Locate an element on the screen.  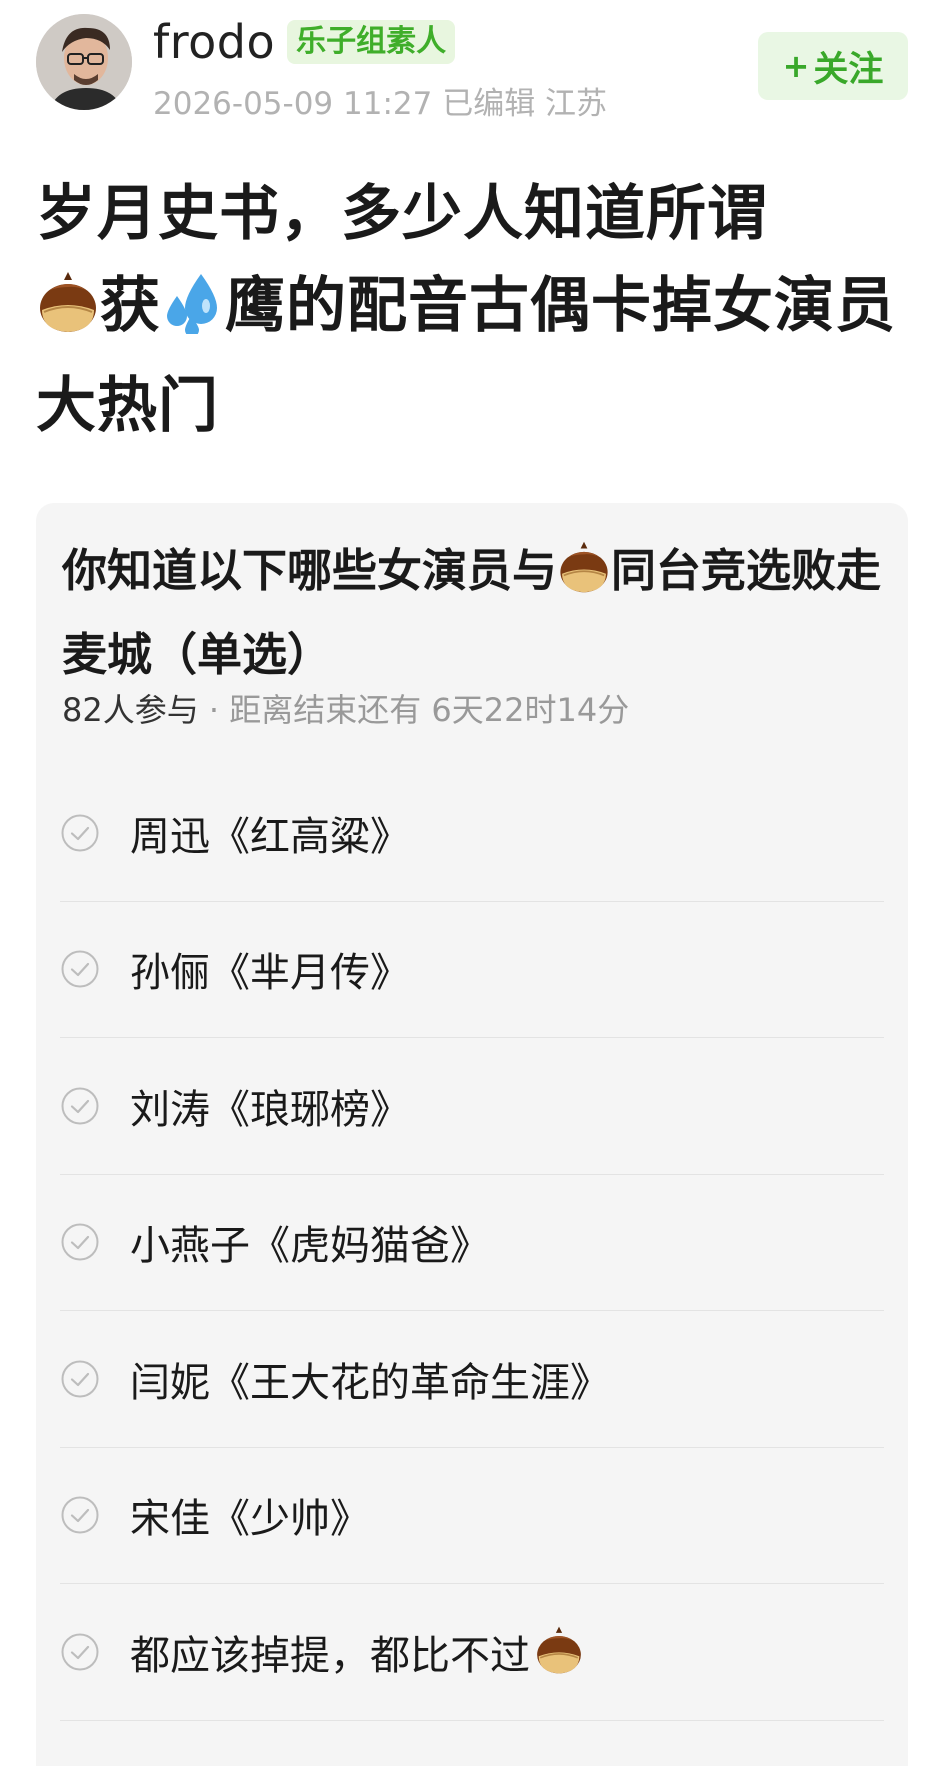
poll-question: 你知道以下哪些女演员与 同台竞选败走麦城（单选） is located at coordinates (477, 613).